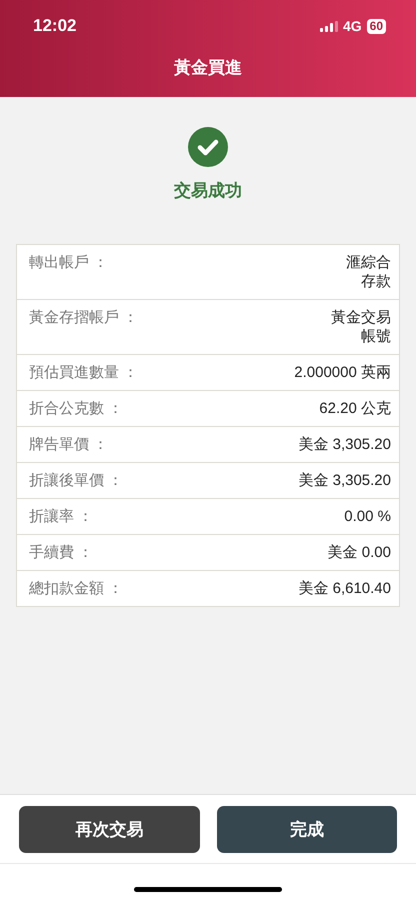 Image resolution: width=416 pixels, height=900 pixels. Describe the element at coordinates (208, 889) in the screenshot. I see `home-indicator` at that location.